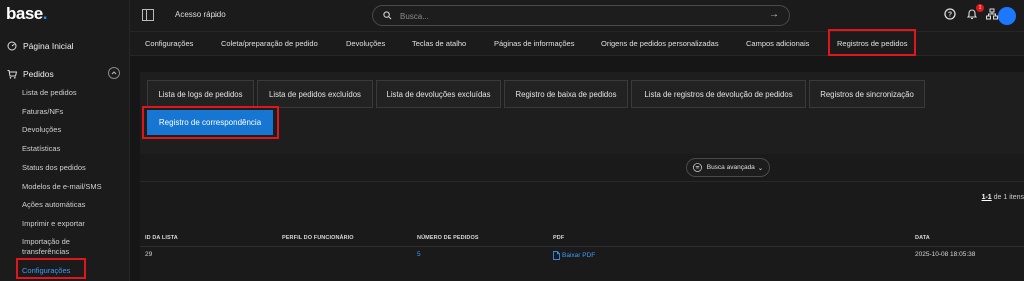 The image size is (1024, 281). What do you see at coordinates (149, 254) in the screenshot?
I see `cell-id: 29` at bounding box center [149, 254].